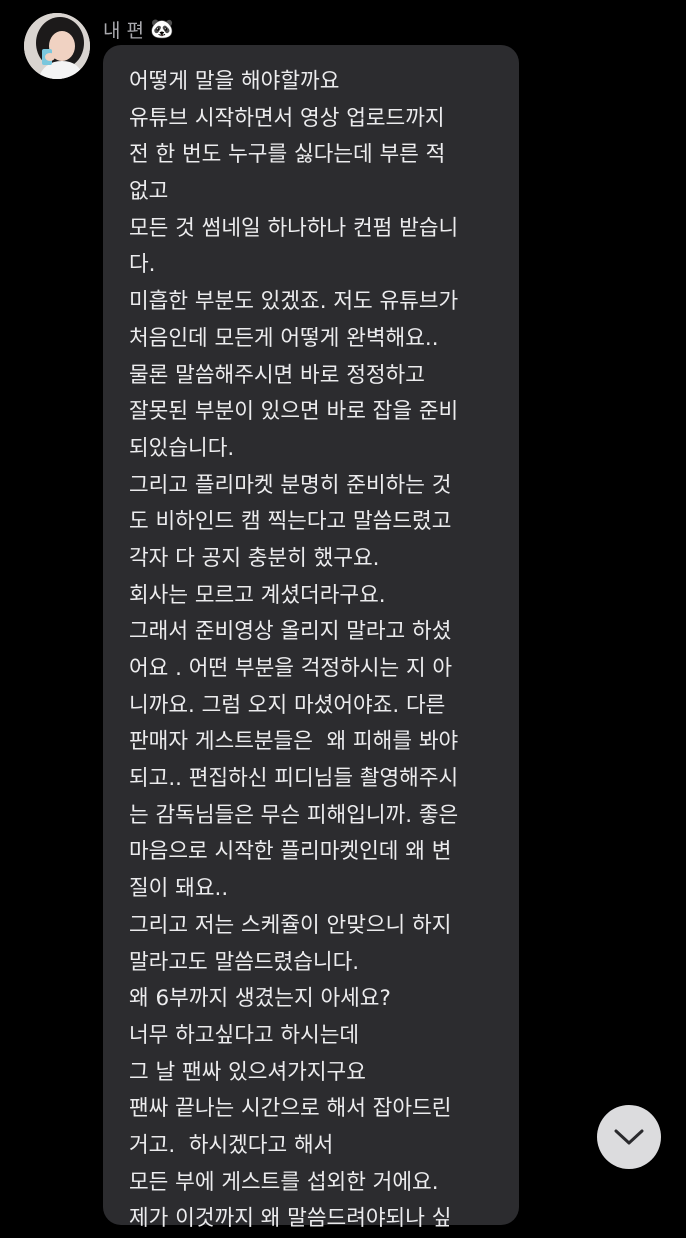  Describe the element at coordinates (290, 632) in the screenshot. I see `message-line: 그래서 준비영상 올리지 말라고 하셨` at that location.